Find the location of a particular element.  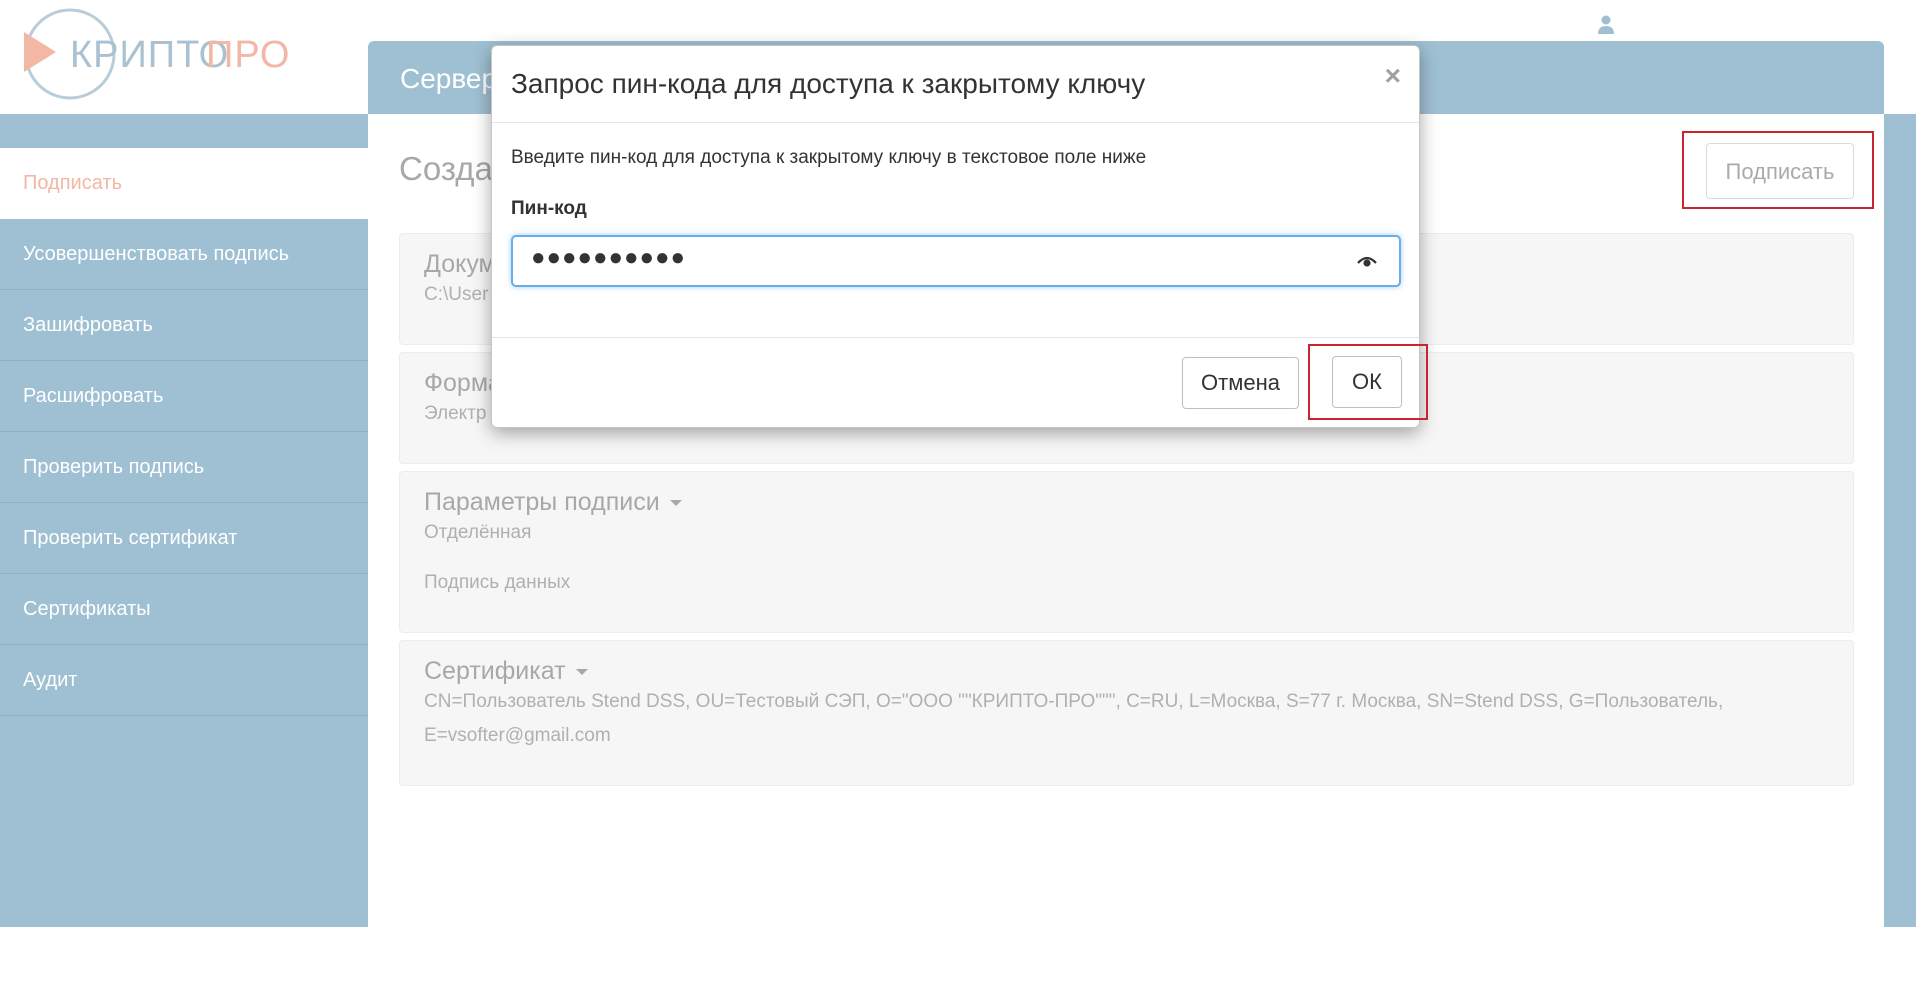

user-icon is located at coordinates (1606, 25).